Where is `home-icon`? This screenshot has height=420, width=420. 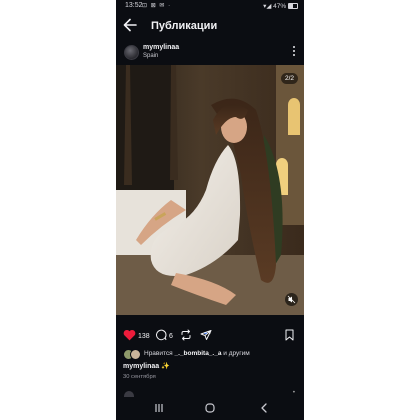 home-icon is located at coordinates (210, 408).